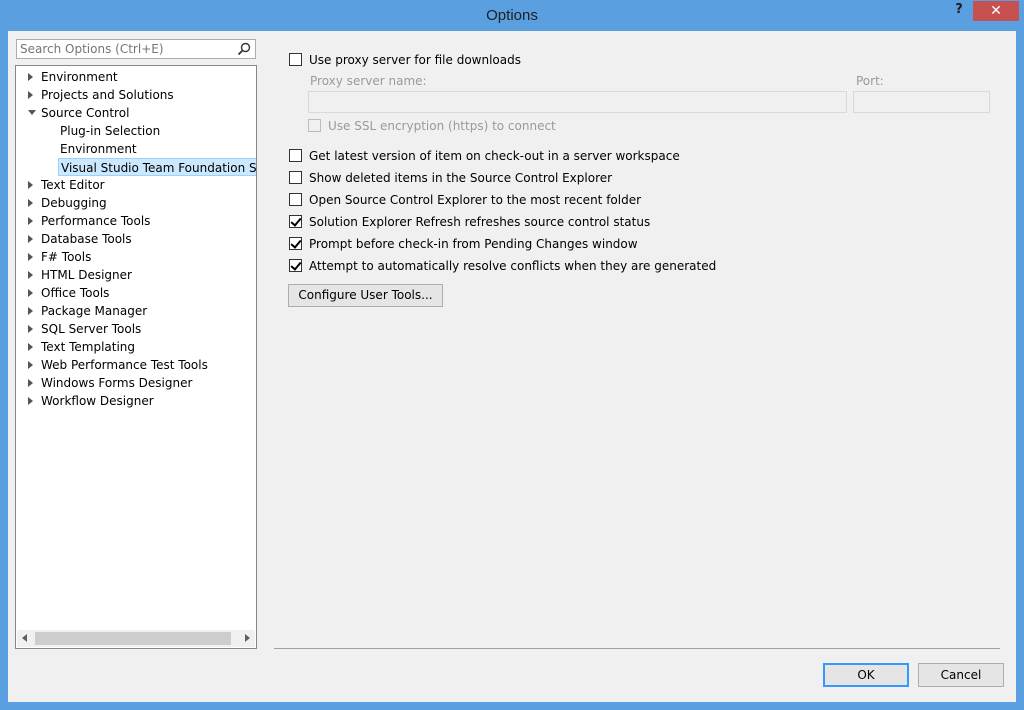 The image size is (1024, 710). Describe the element at coordinates (136, 113) in the screenshot. I see `tree-item: Source Control` at that location.